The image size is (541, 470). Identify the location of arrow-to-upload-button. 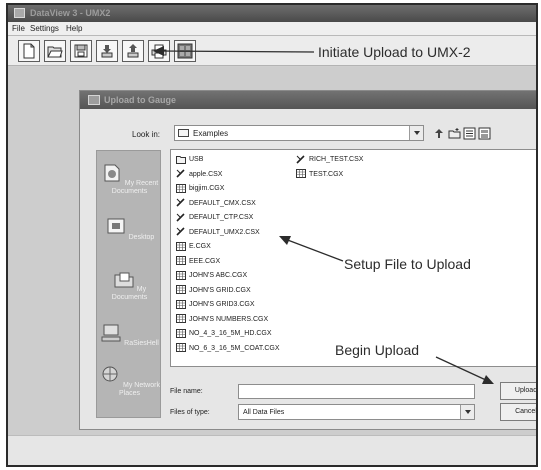
(236, 51).